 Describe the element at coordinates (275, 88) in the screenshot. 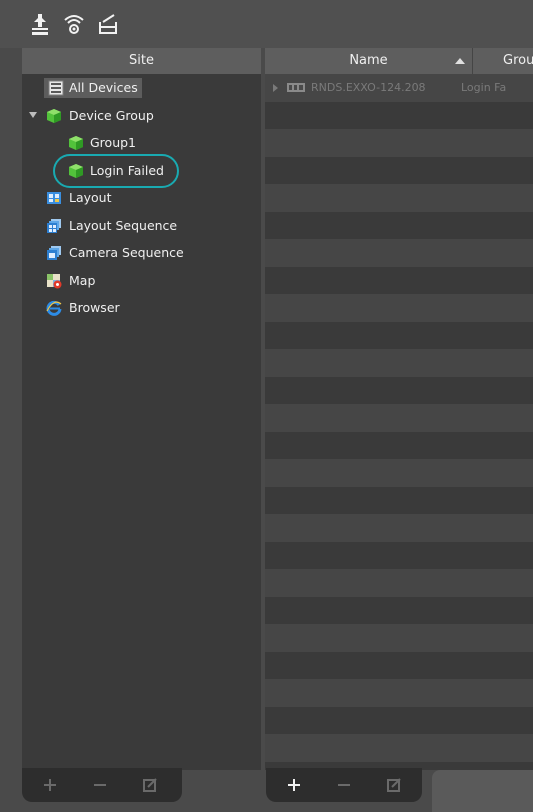

I see `chevron-right-icon` at that location.